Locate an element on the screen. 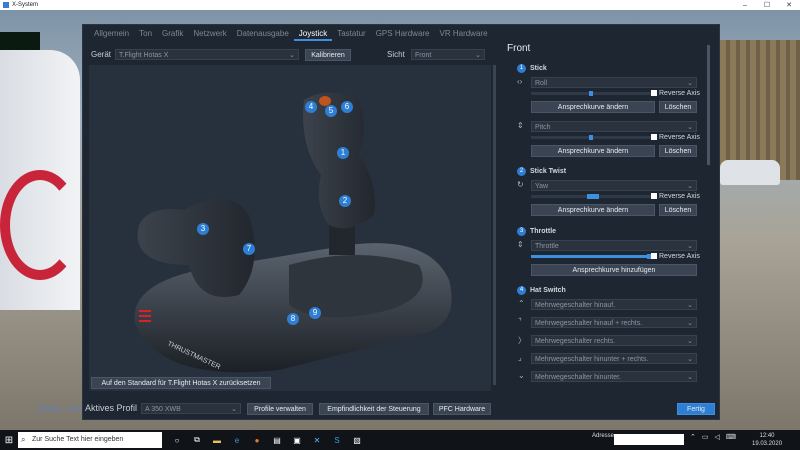 The height and width of the screenshot is (450, 800). tab-datenausgabe: Datenausgabe is located at coordinates (263, 34).